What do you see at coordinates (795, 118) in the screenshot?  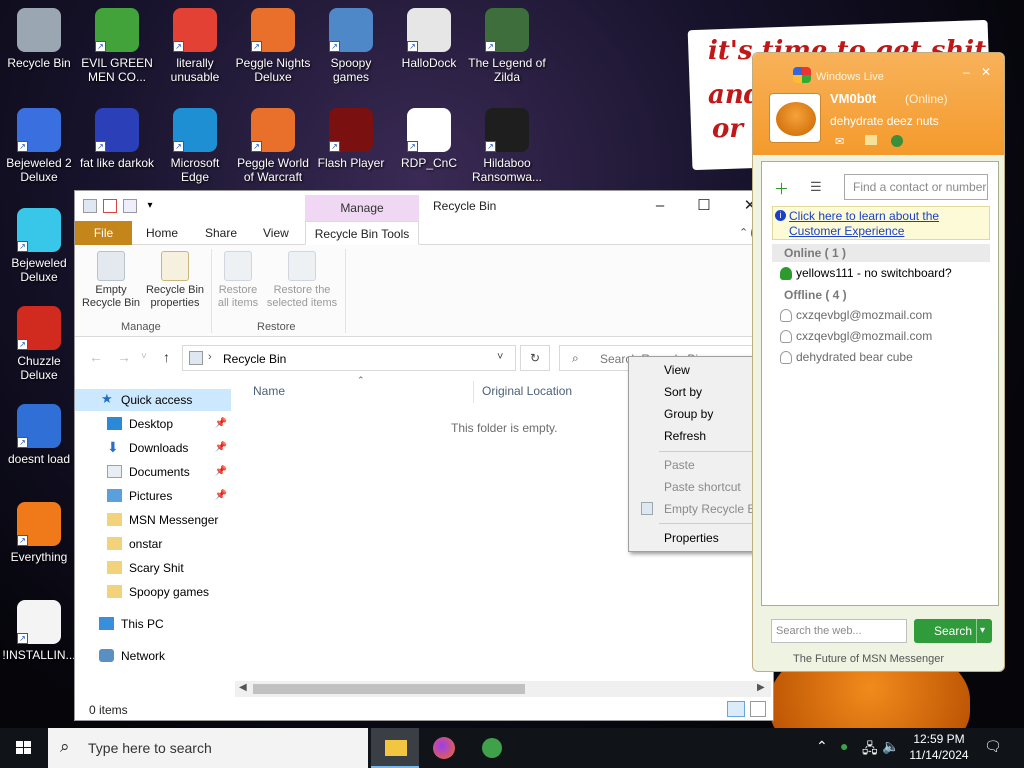 I see `avatar` at bounding box center [795, 118].